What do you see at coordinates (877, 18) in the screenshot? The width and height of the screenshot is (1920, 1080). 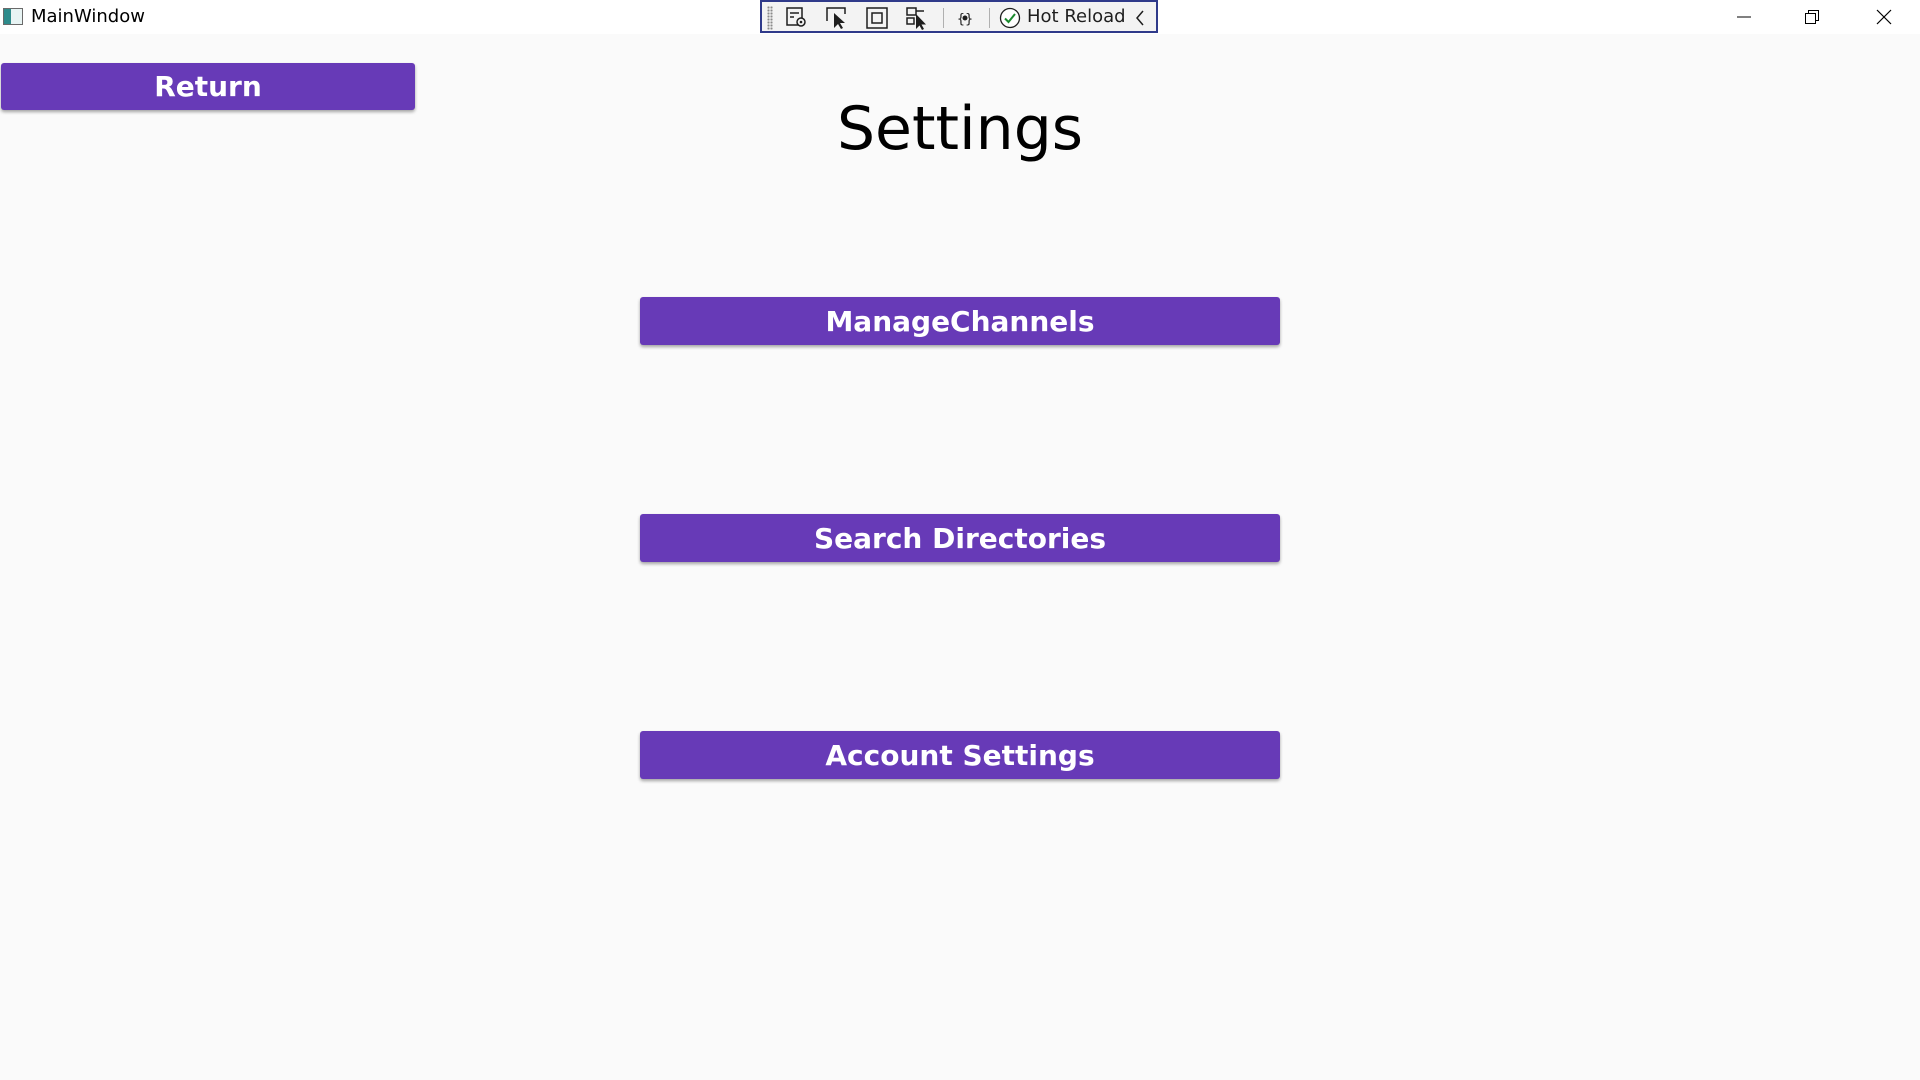 I see `display-layout-adorners-icon` at bounding box center [877, 18].